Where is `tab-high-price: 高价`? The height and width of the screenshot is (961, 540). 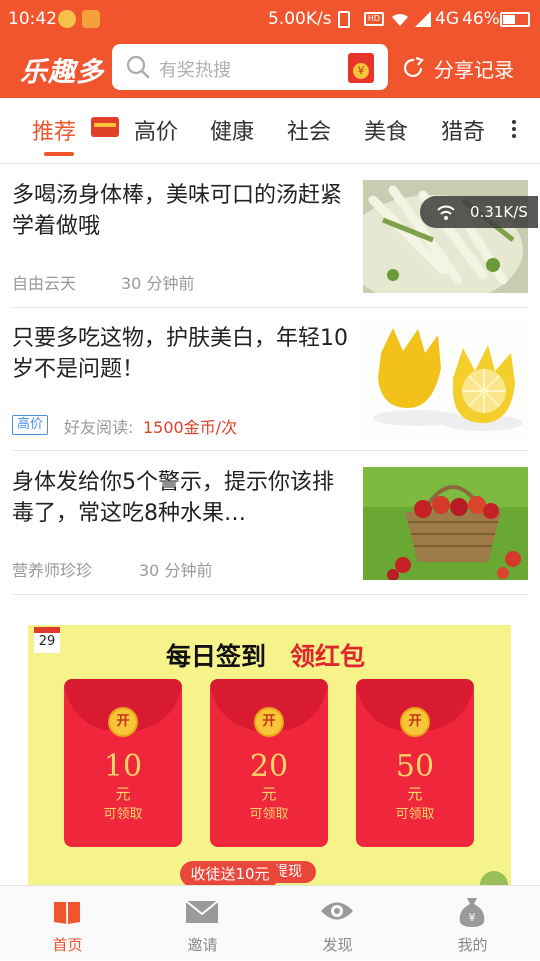 tab-high-price: 高价 is located at coordinates (156, 130).